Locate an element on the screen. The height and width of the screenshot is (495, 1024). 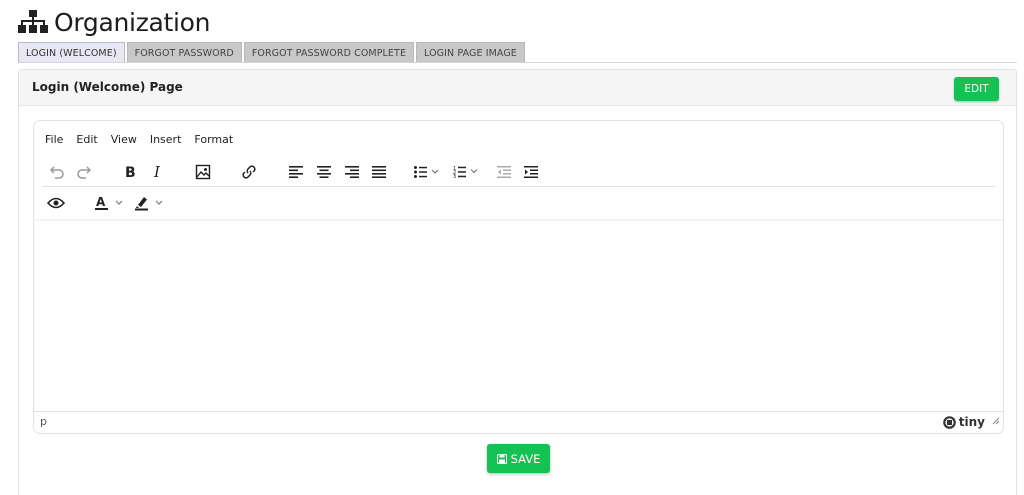
tab-forgot-password: FORGOT PASSWORD is located at coordinates (184, 52).